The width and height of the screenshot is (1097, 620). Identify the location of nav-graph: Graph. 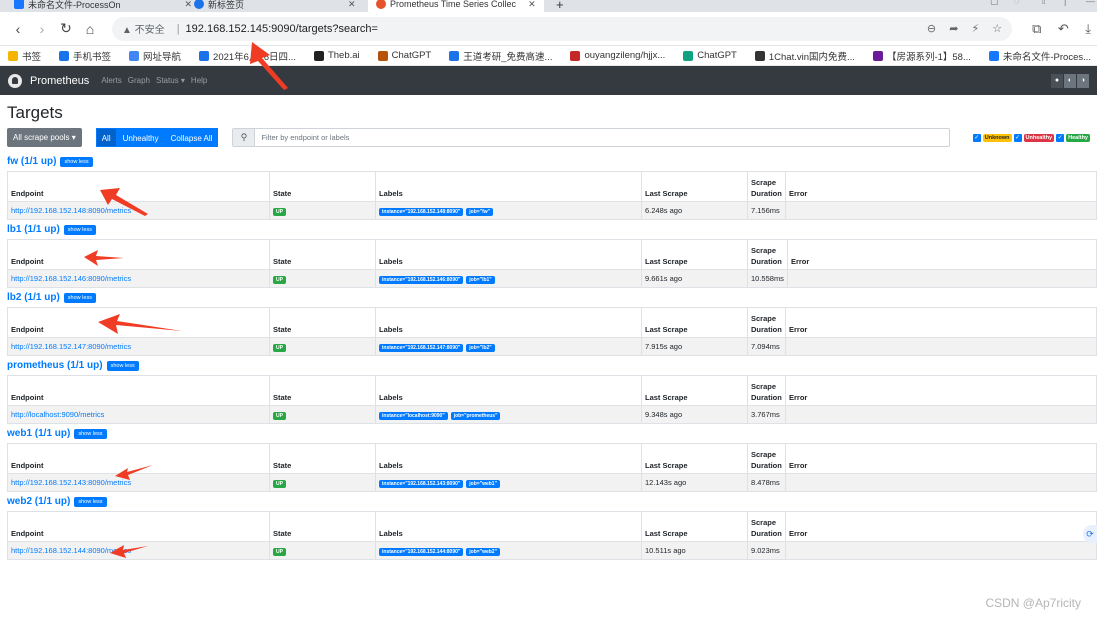
(139, 80).